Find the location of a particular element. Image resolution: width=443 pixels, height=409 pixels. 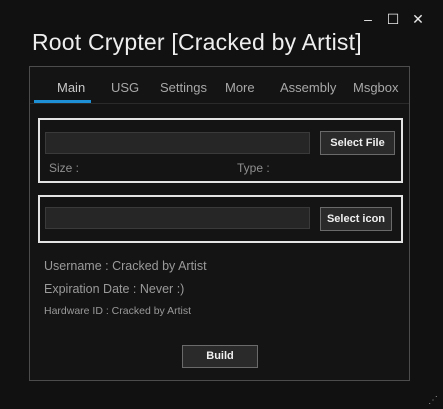

build-button: Build is located at coordinates (220, 356).